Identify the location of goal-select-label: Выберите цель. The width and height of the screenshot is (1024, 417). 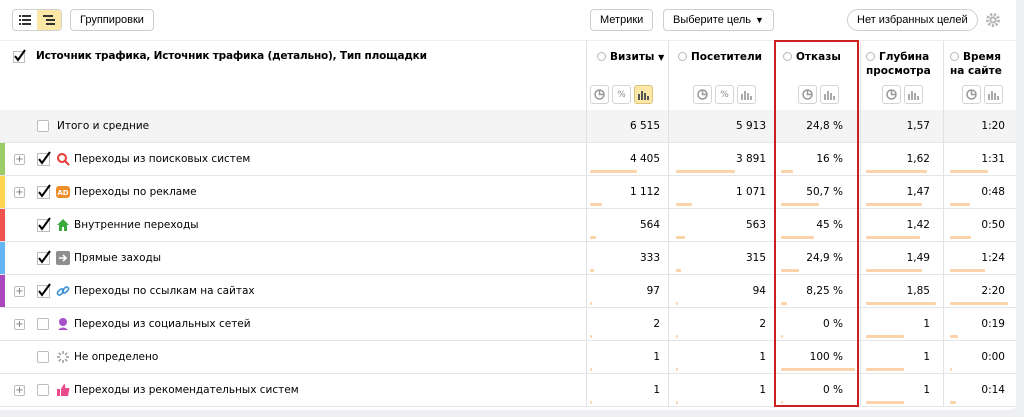
(712, 20).